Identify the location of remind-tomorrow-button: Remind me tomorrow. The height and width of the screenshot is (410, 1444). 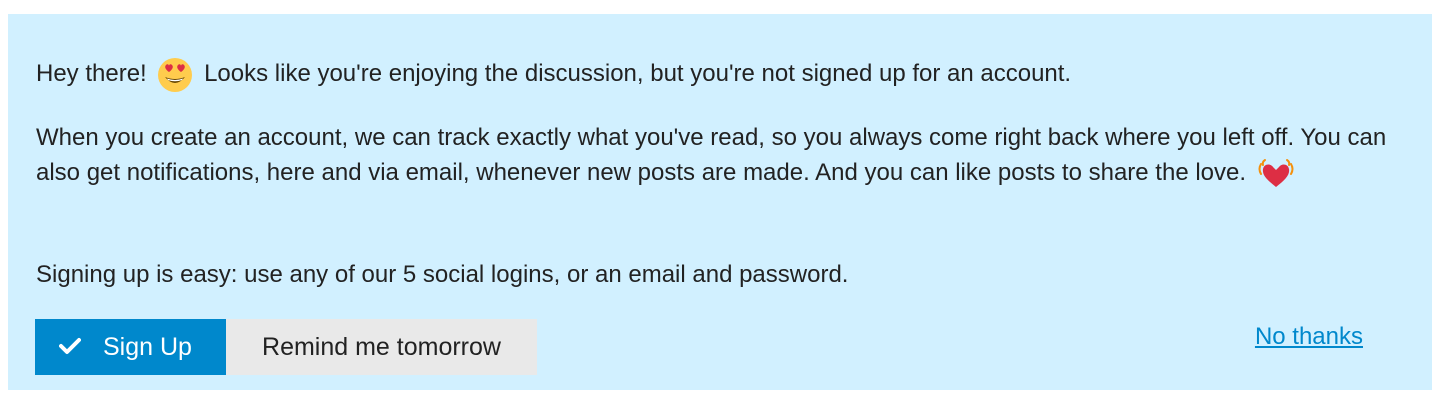
(381, 347).